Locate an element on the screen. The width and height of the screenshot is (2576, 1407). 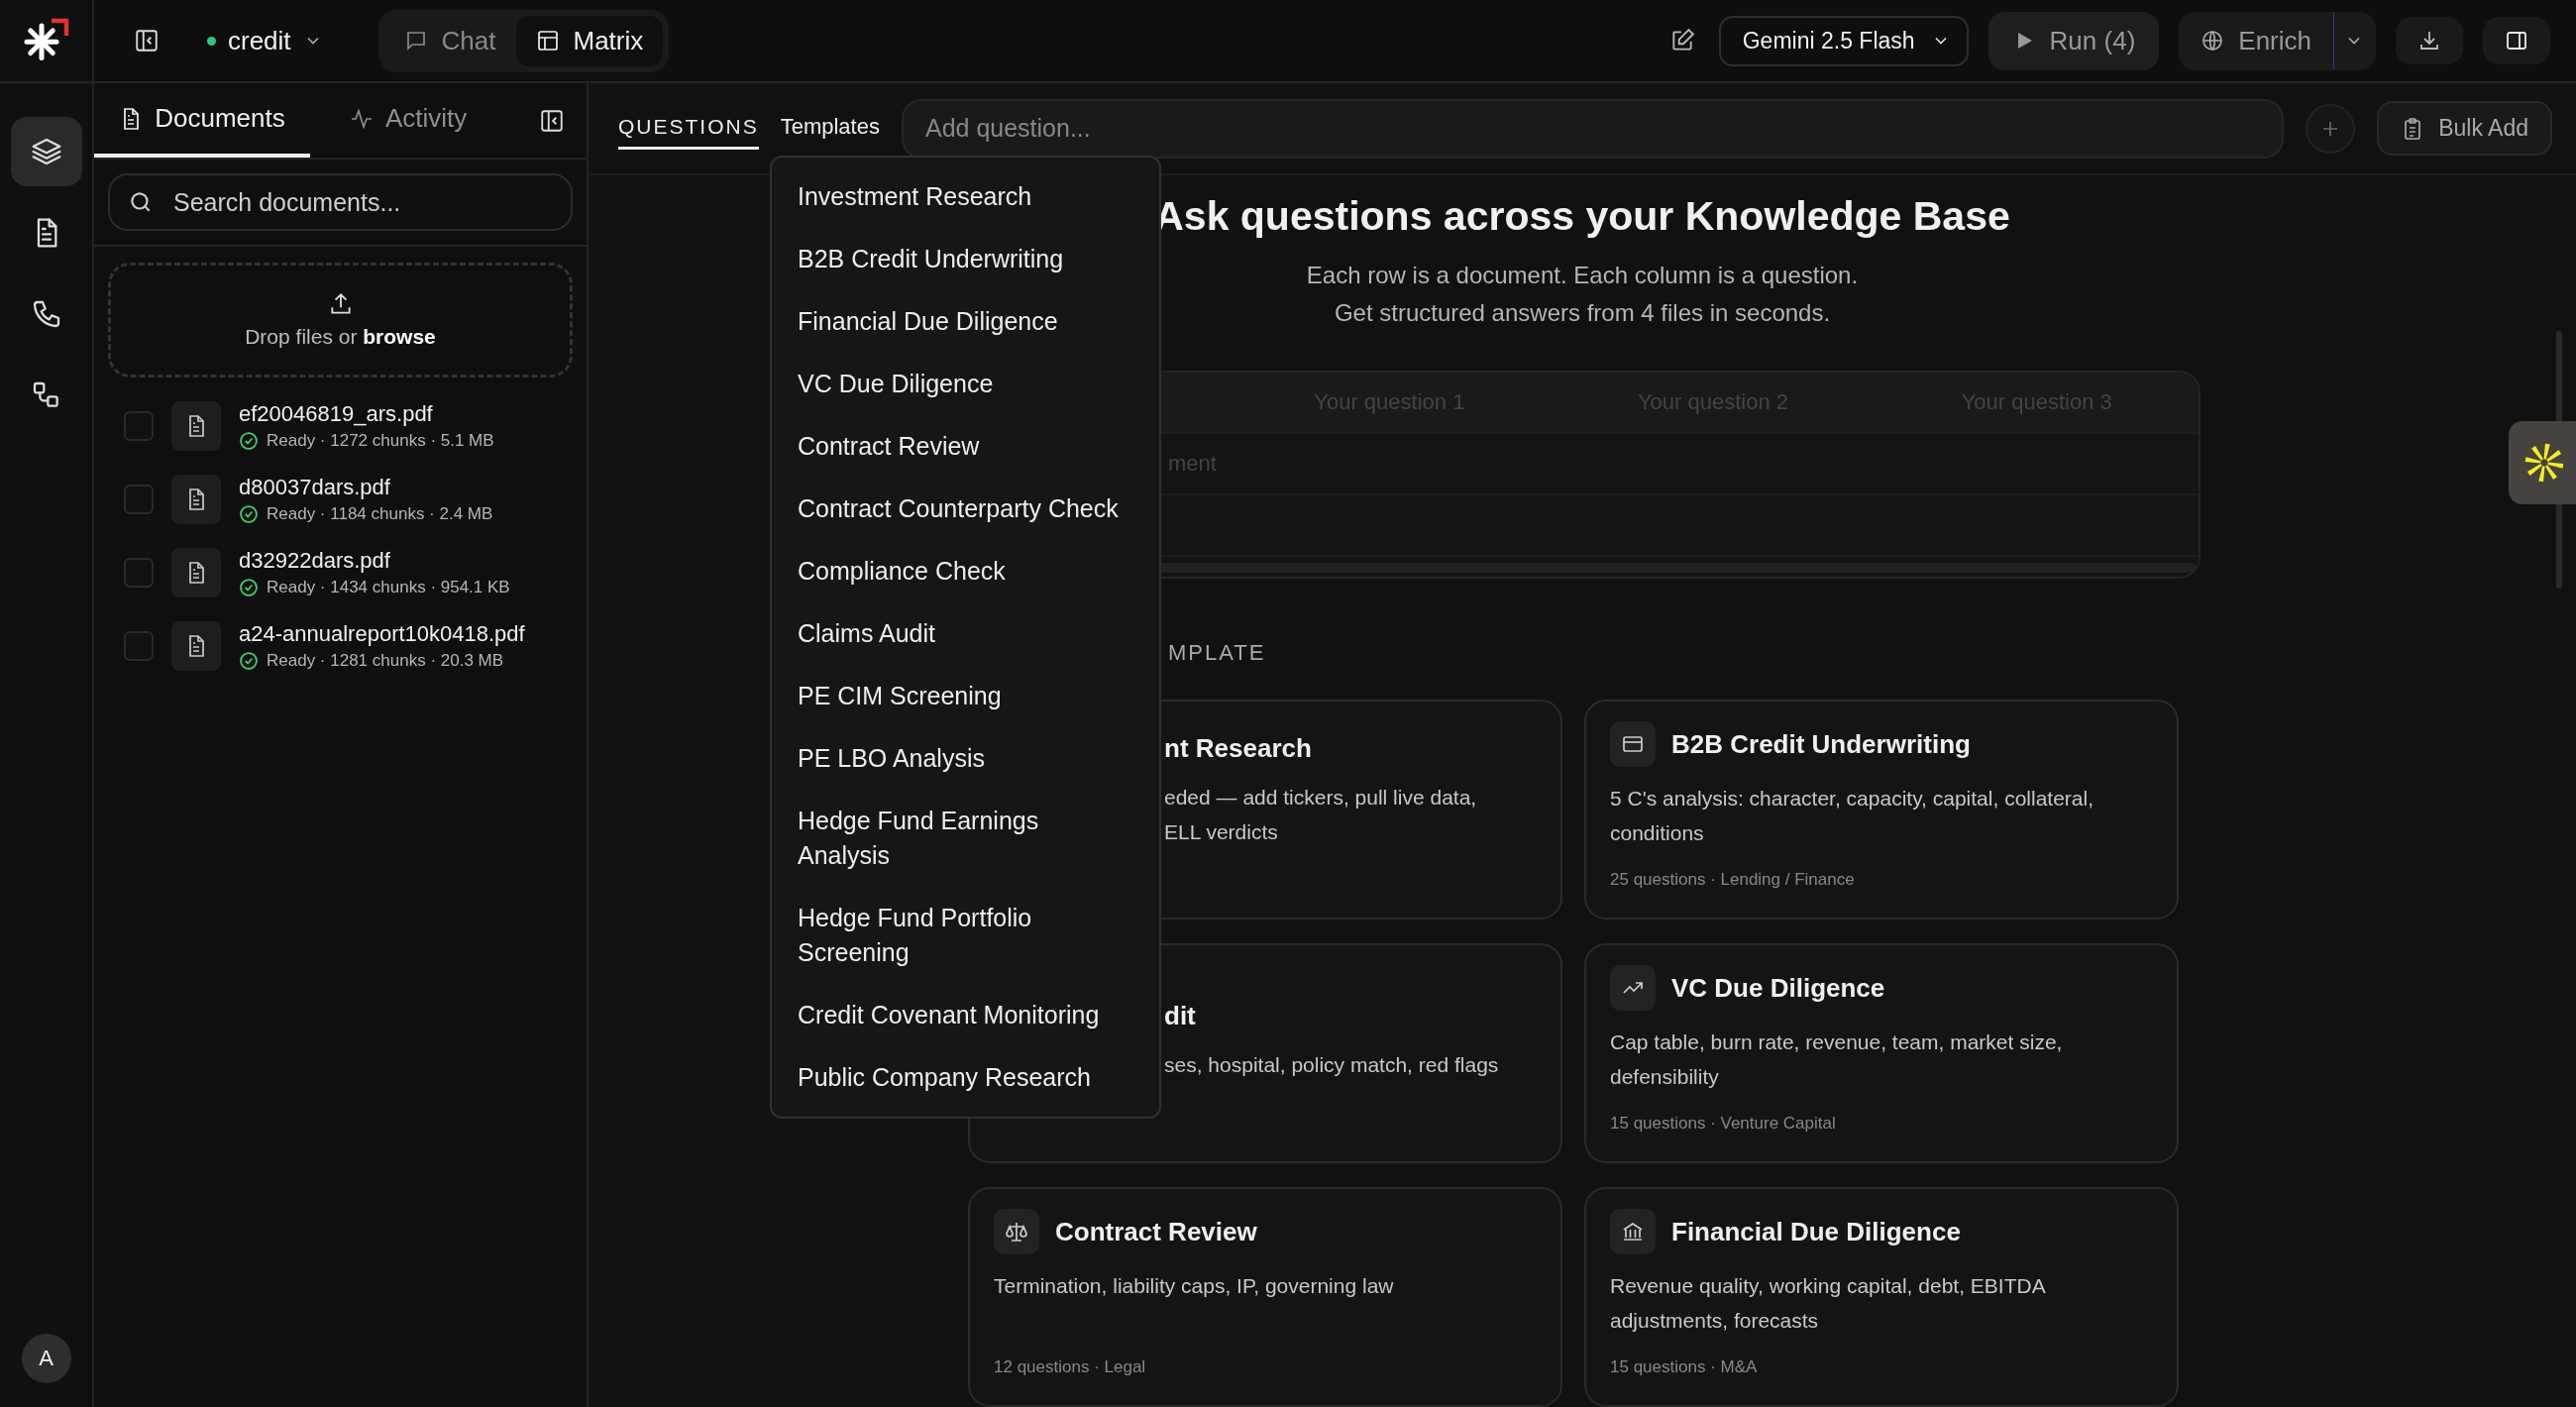
trend-icon is located at coordinates (1633, 988).